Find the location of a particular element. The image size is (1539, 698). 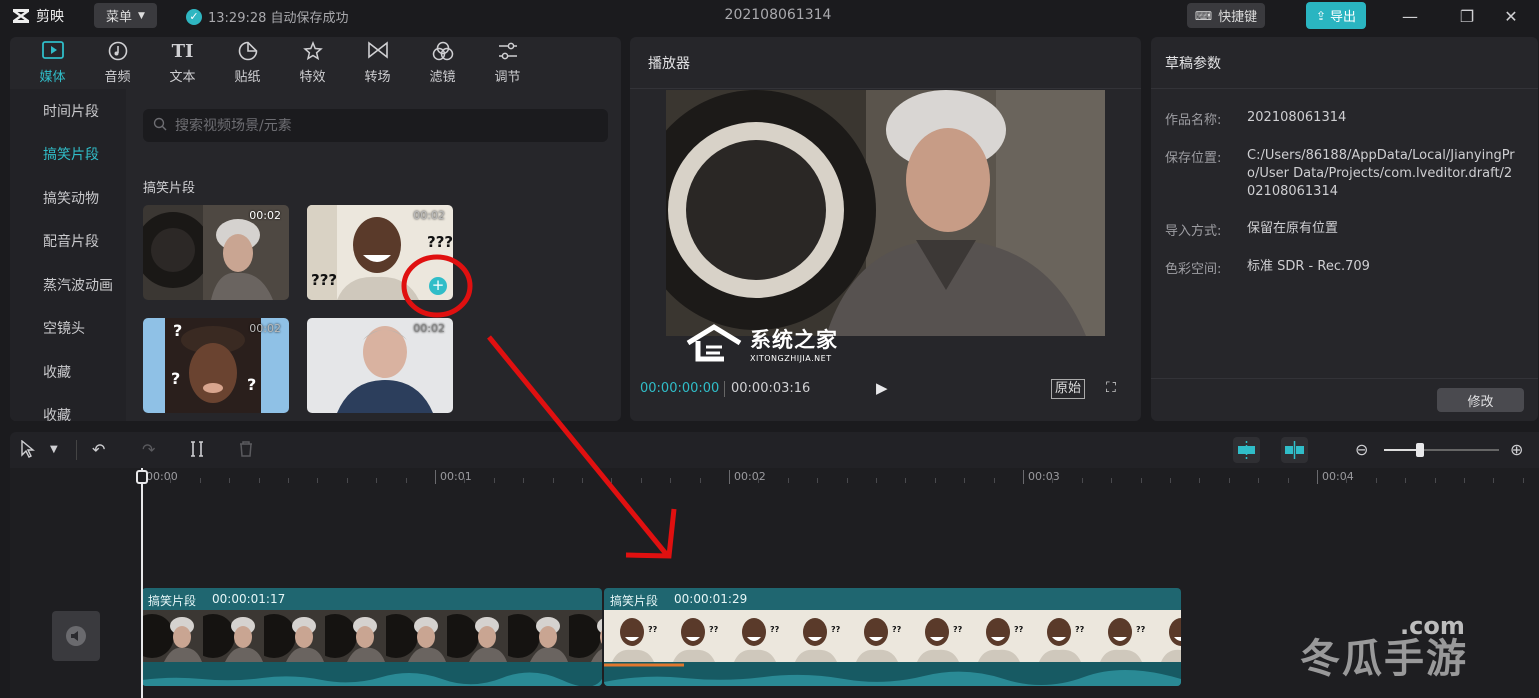

fullscreen-icon: ⛶ is located at coordinates (1111, 388).